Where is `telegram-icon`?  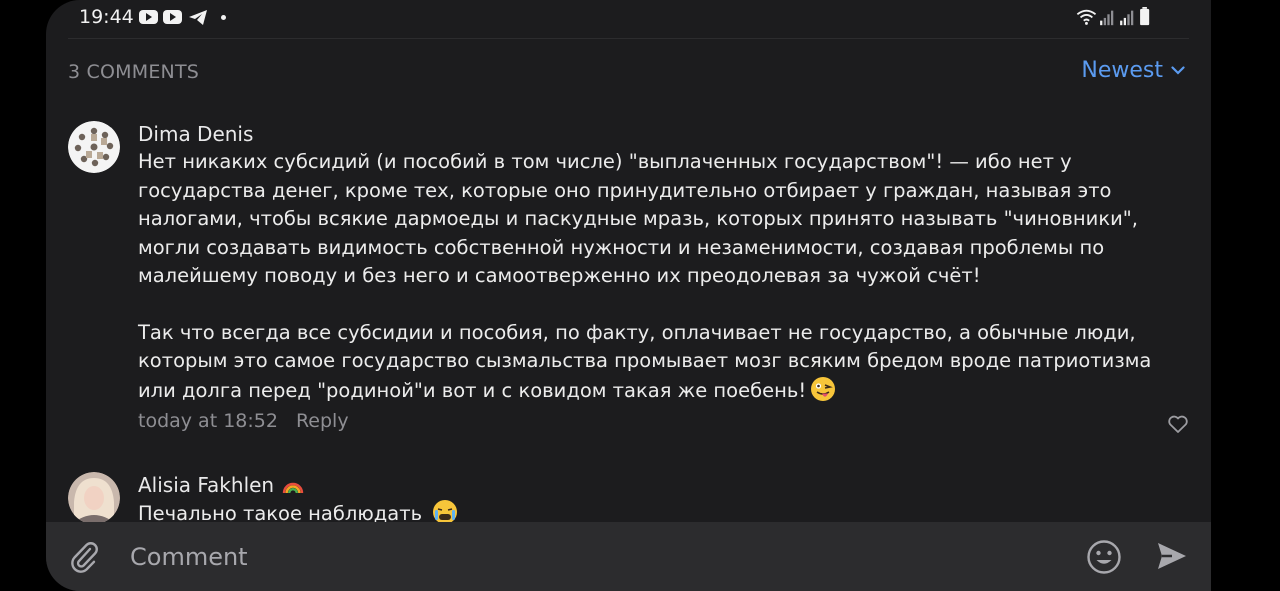 telegram-icon is located at coordinates (198, 17).